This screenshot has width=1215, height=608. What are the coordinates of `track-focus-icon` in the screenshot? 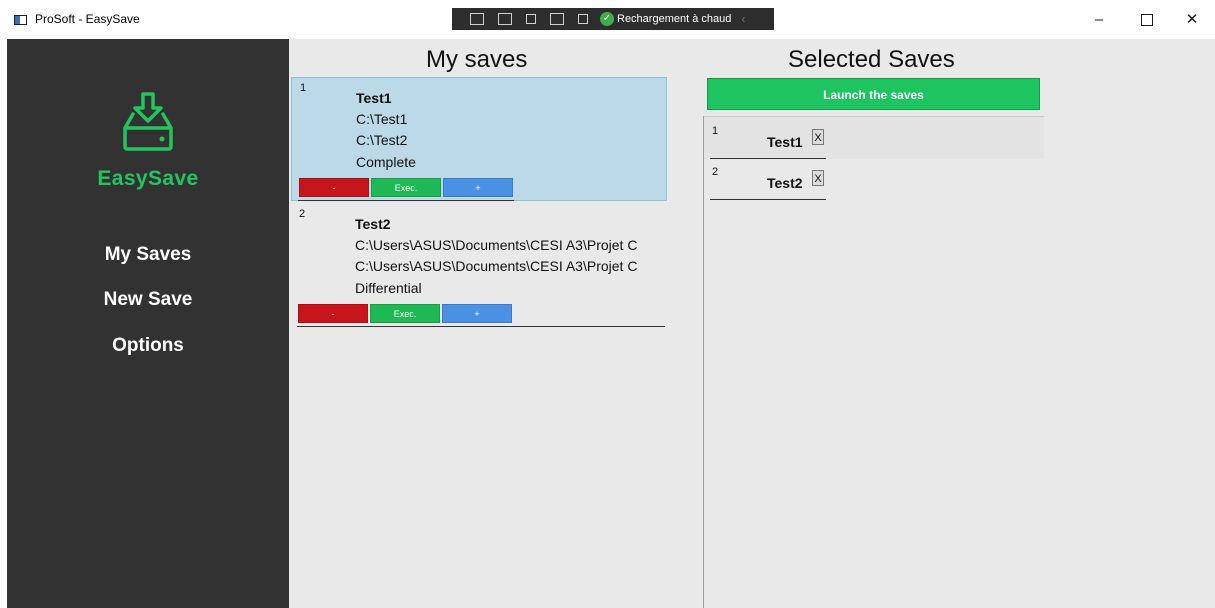 It's located at (557, 19).